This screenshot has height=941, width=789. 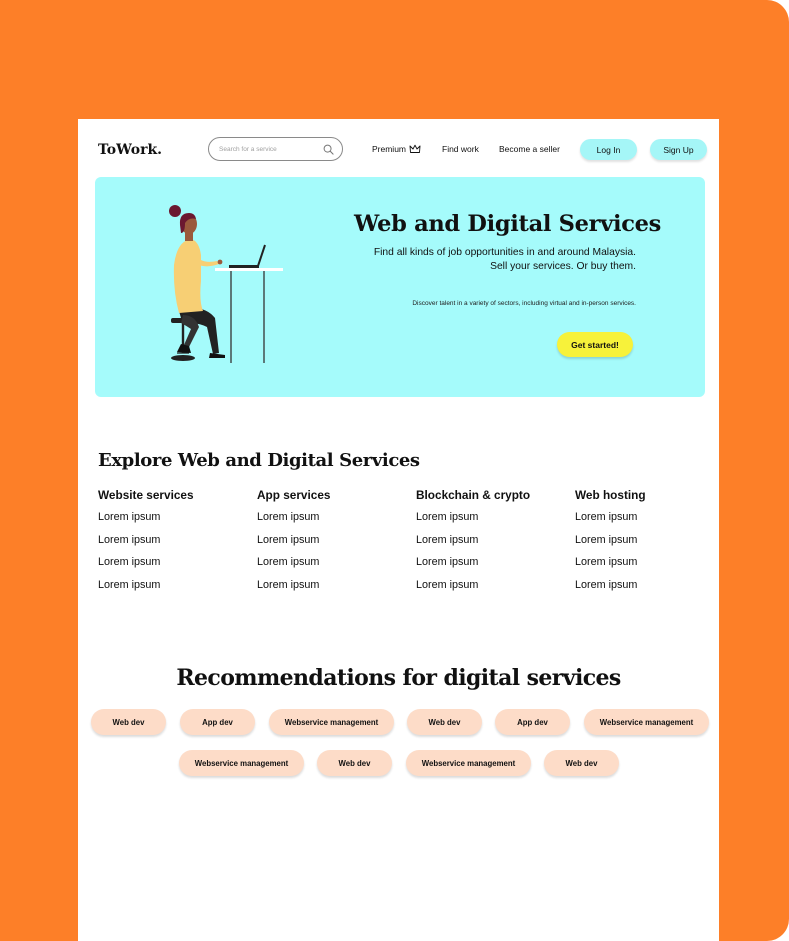 What do you see at coordinates (328, 149) in the screenshot?
I see `search-icon` at bounding box center [328, 149].